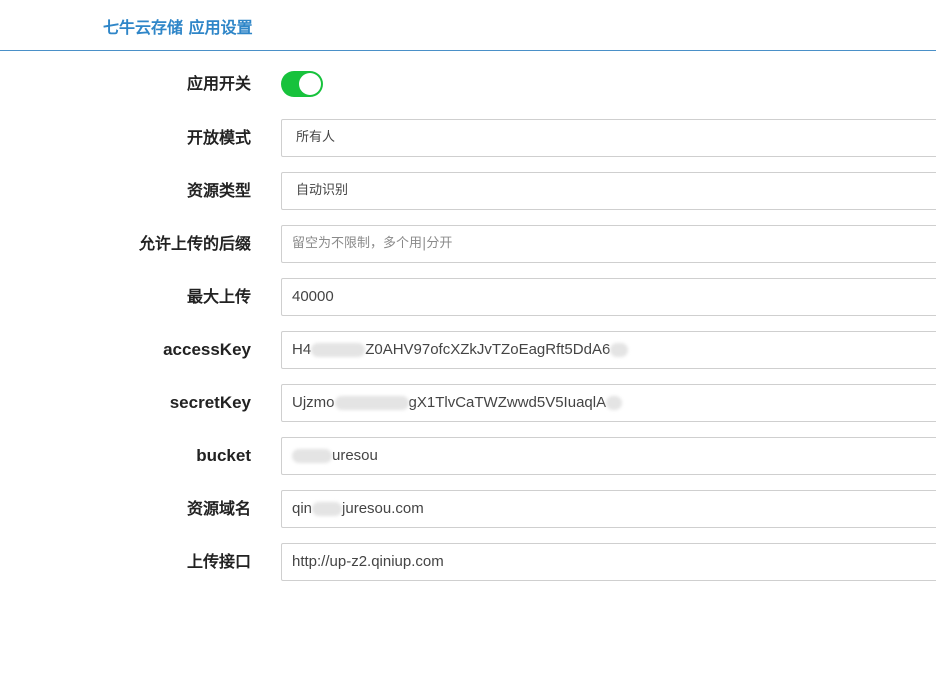 Image resolution: width=936 pixels, height=695 pixels. What do you see at coordinates (210, 402) in the screenshot?
I see `secret-key-label: secretKey` at bounding box center [210, 402].